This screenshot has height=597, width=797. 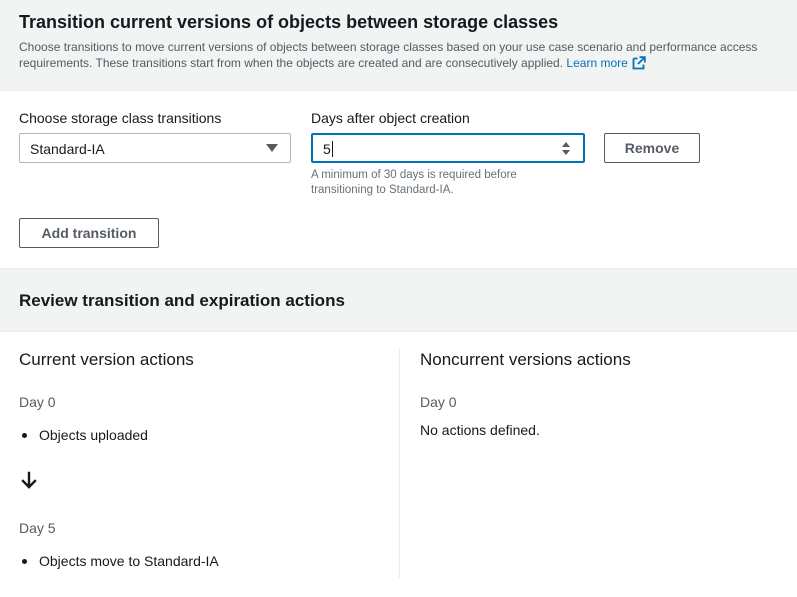 I want to click on learn-more-link: Learn more, so click(x=606, y=63).